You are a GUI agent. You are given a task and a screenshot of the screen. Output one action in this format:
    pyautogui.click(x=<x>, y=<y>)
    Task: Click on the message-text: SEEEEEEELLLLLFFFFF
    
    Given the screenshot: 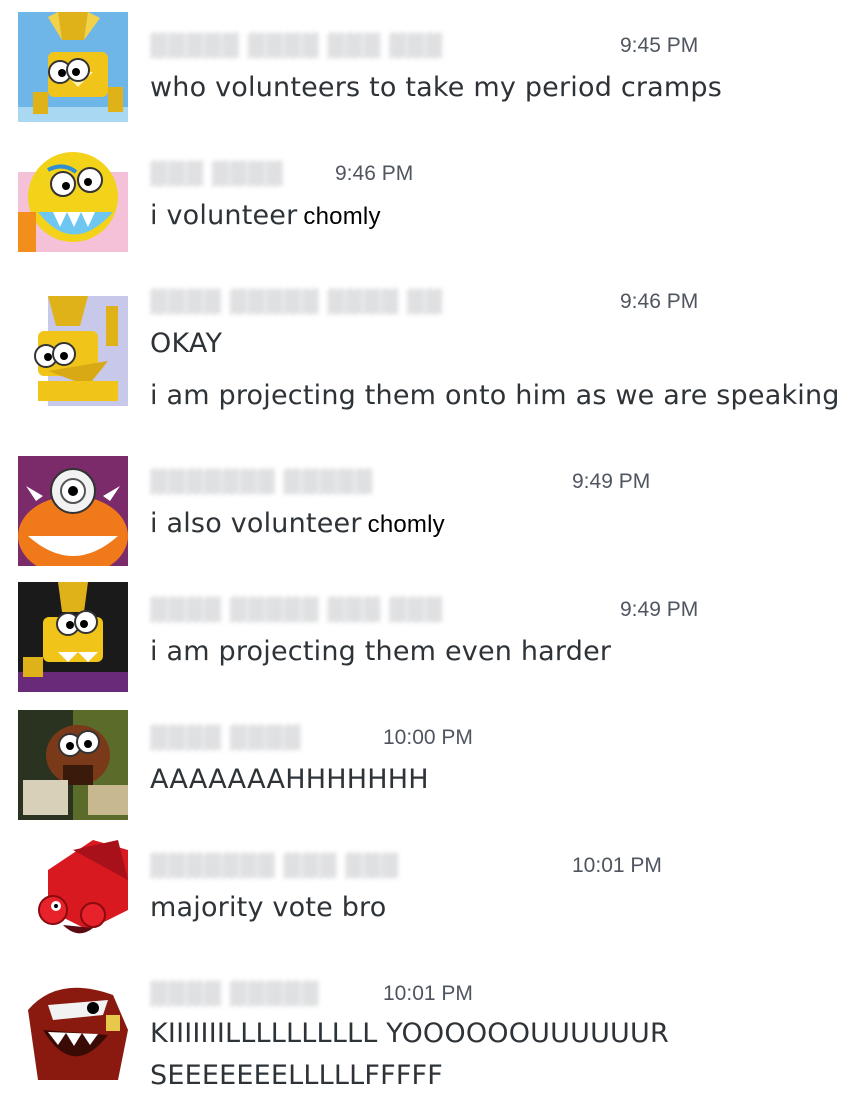 What is the action you would take?
    pyautogui.click(x=297, y=1075)
    